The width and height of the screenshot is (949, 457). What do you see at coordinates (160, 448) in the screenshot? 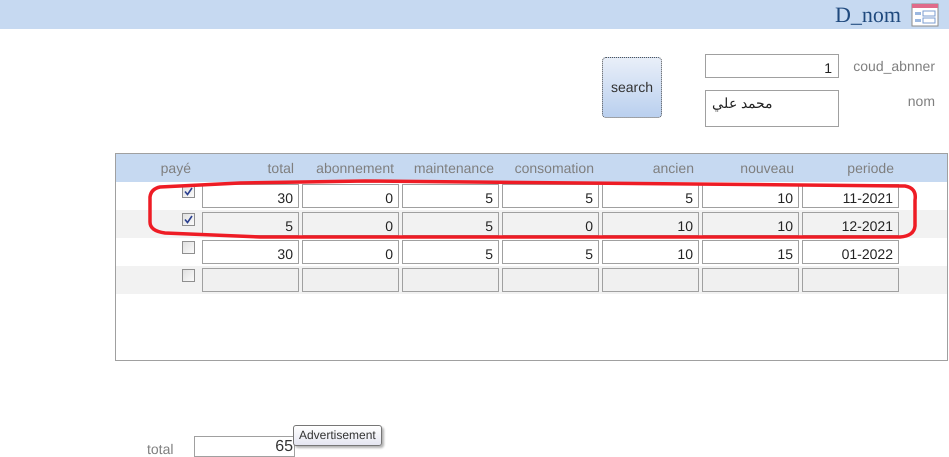
I see `total-label: total` at bounding box center [160, 448].